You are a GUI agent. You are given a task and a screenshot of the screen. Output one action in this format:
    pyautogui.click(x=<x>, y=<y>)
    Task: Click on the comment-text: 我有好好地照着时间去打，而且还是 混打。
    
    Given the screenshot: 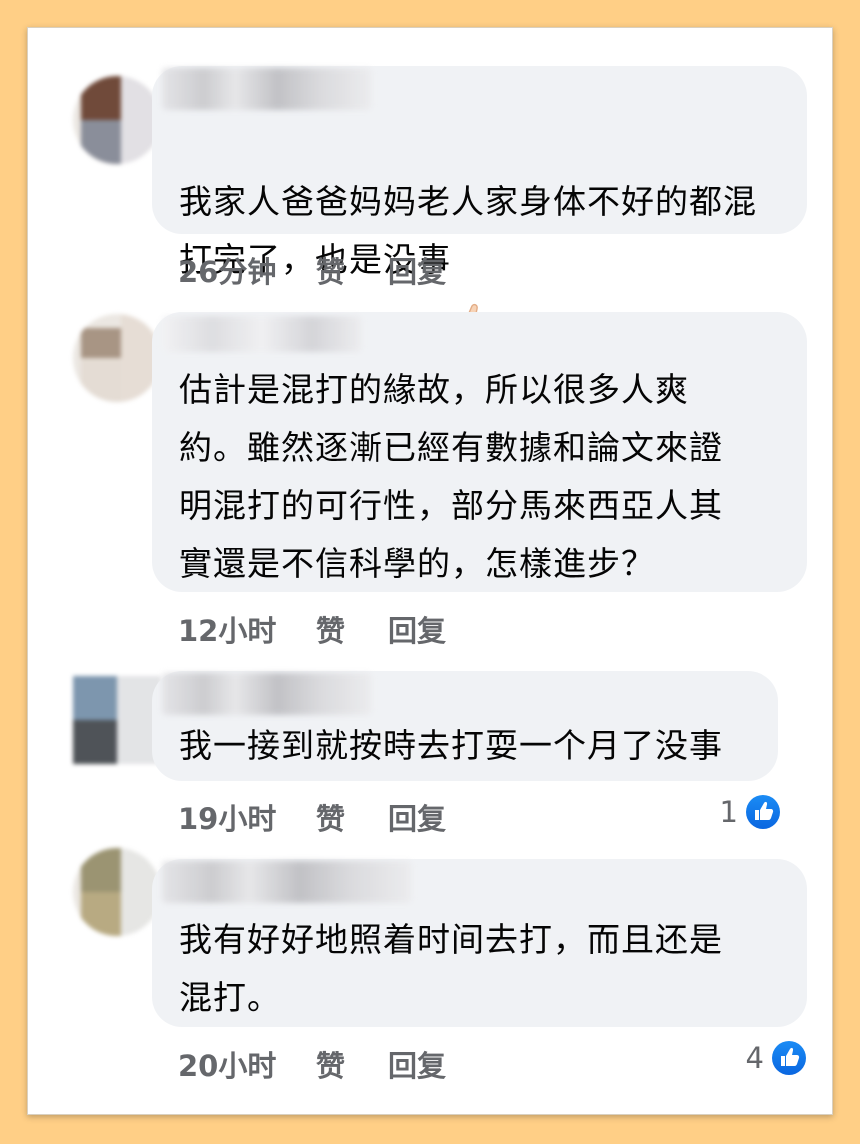 What is the action you would take?
    pyautogui.click(x=451, y=968)
    